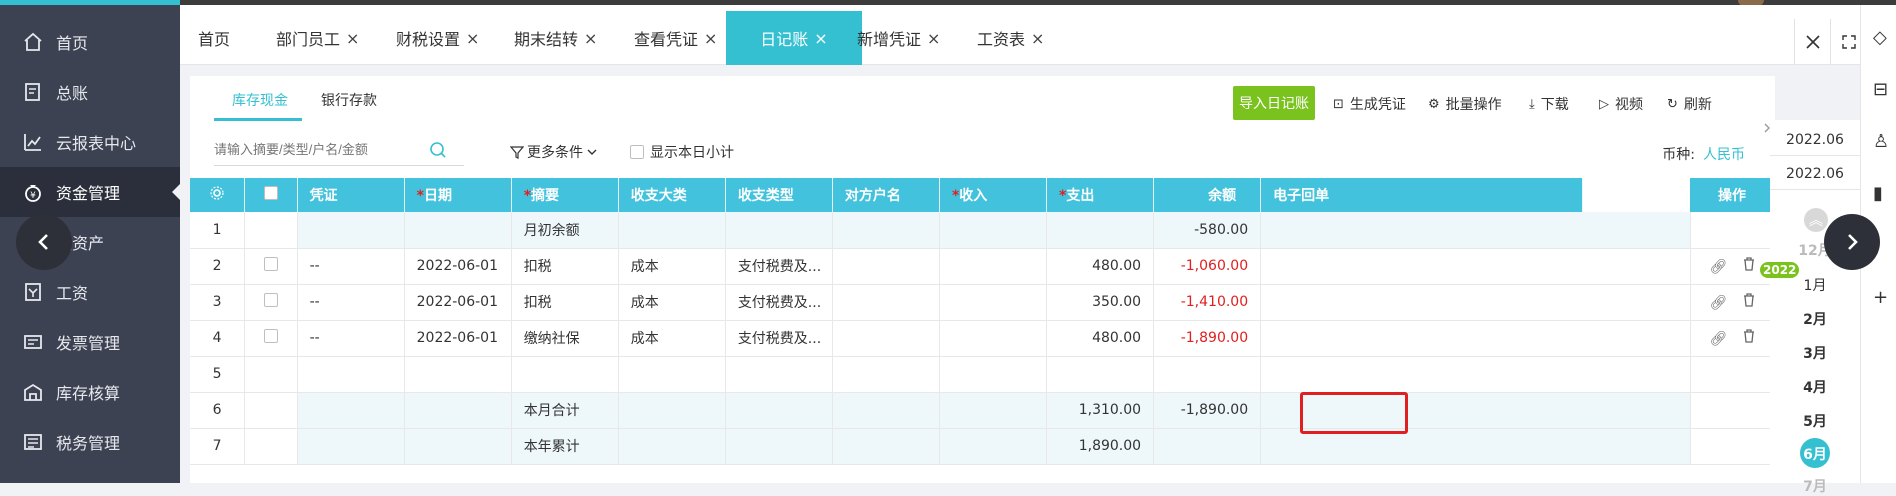  I want to click on more-filters-button: 更多条件, so click(554, 152).